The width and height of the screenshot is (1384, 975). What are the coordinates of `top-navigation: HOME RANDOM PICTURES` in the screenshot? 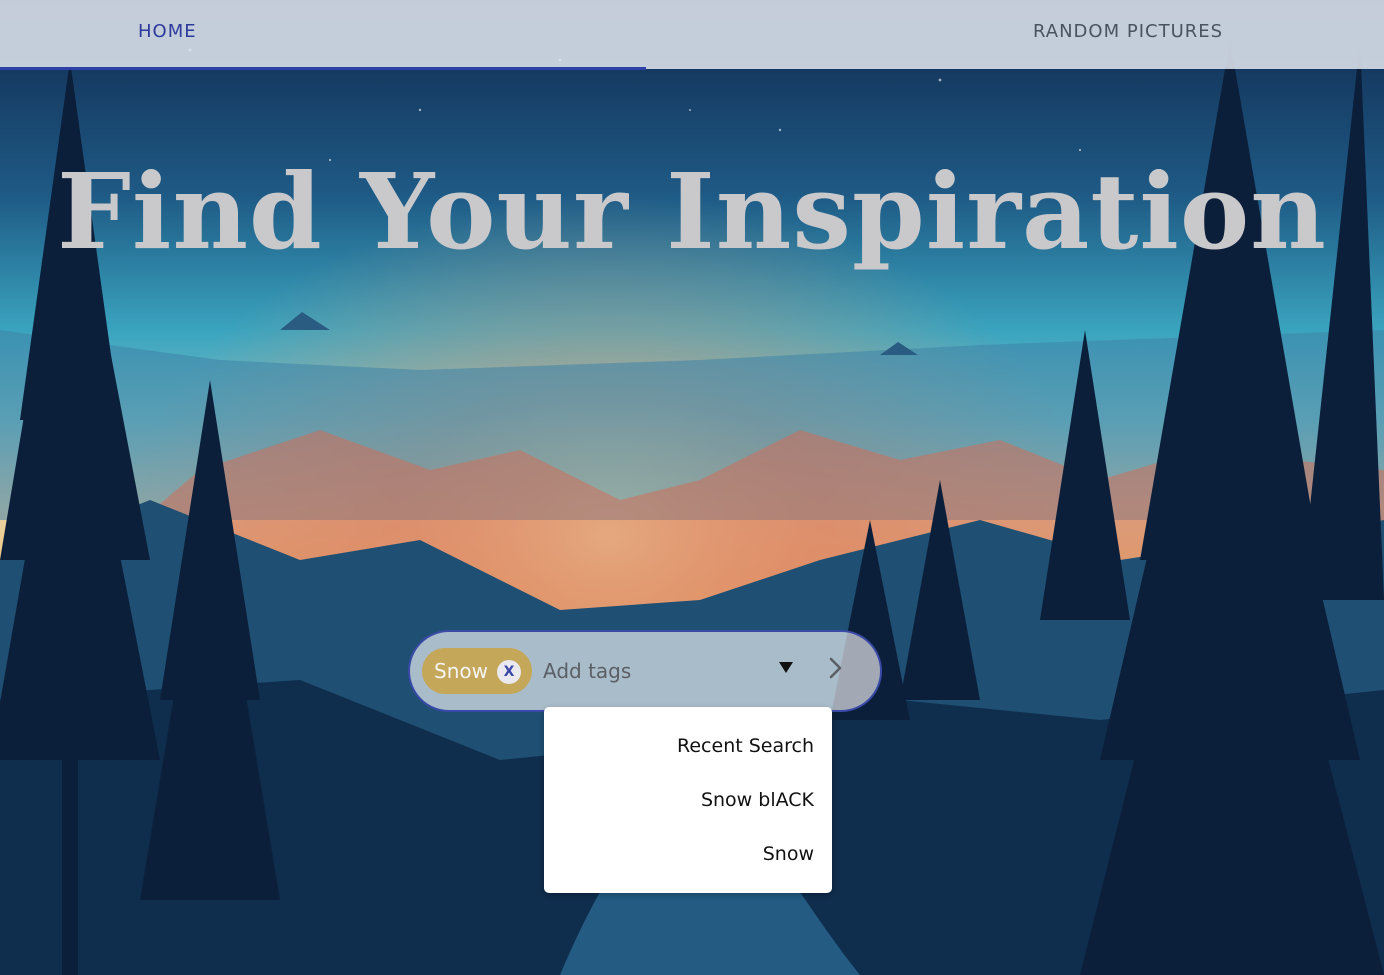 It's located at (692, 35).